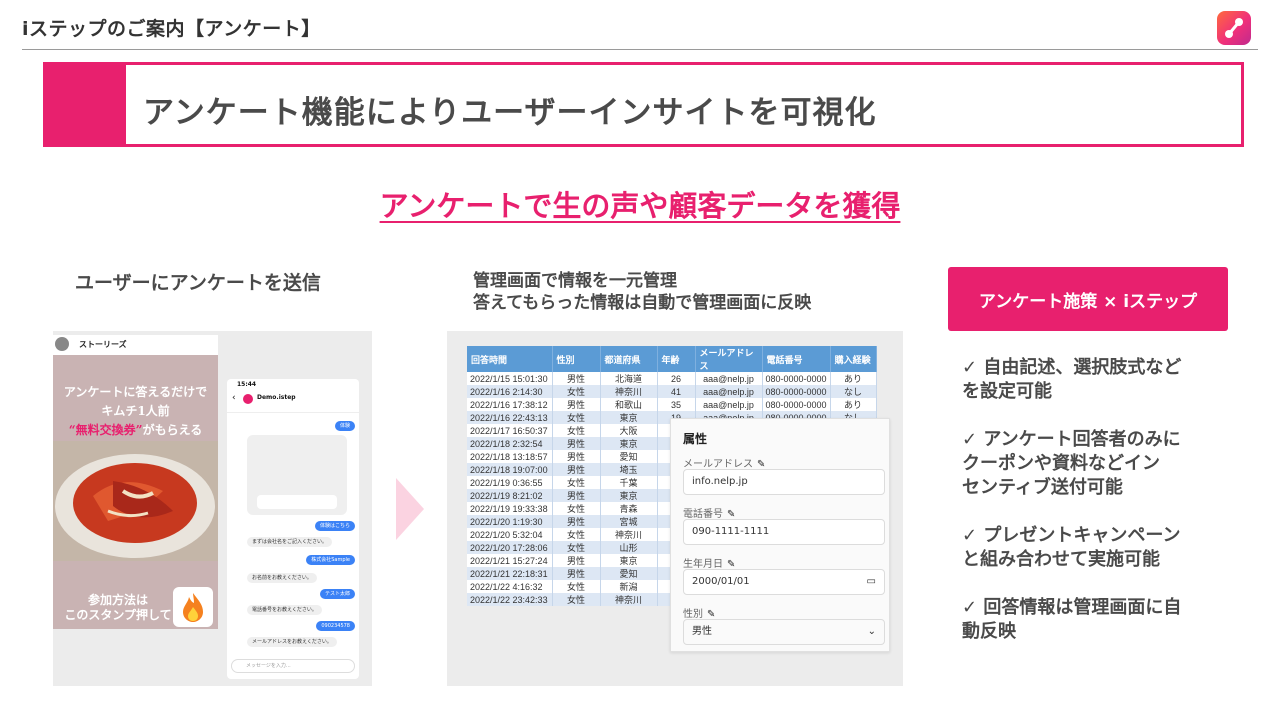 Image resolution: width=1280 pixels, height=720 pixels. Describe the element at coordinates (297, 475) in the screenshot. I see `chat-bubble-message` at that location.